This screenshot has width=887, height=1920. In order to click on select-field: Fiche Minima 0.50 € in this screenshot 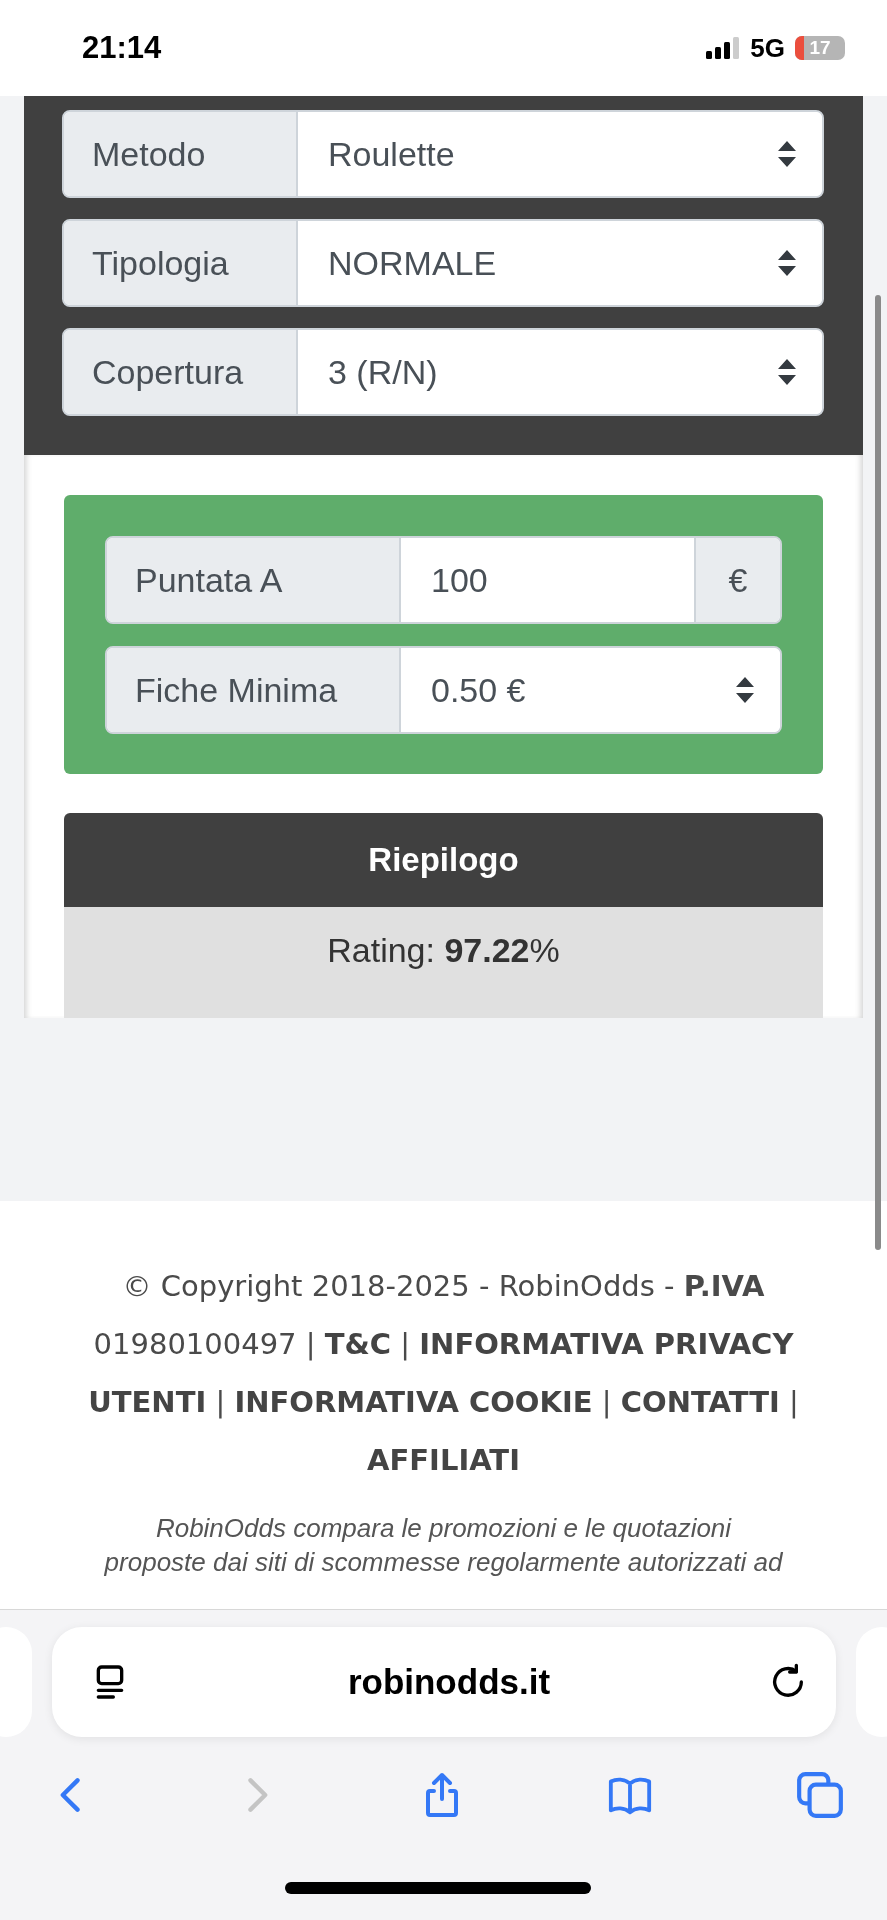, I will do `click(443, 690)`.